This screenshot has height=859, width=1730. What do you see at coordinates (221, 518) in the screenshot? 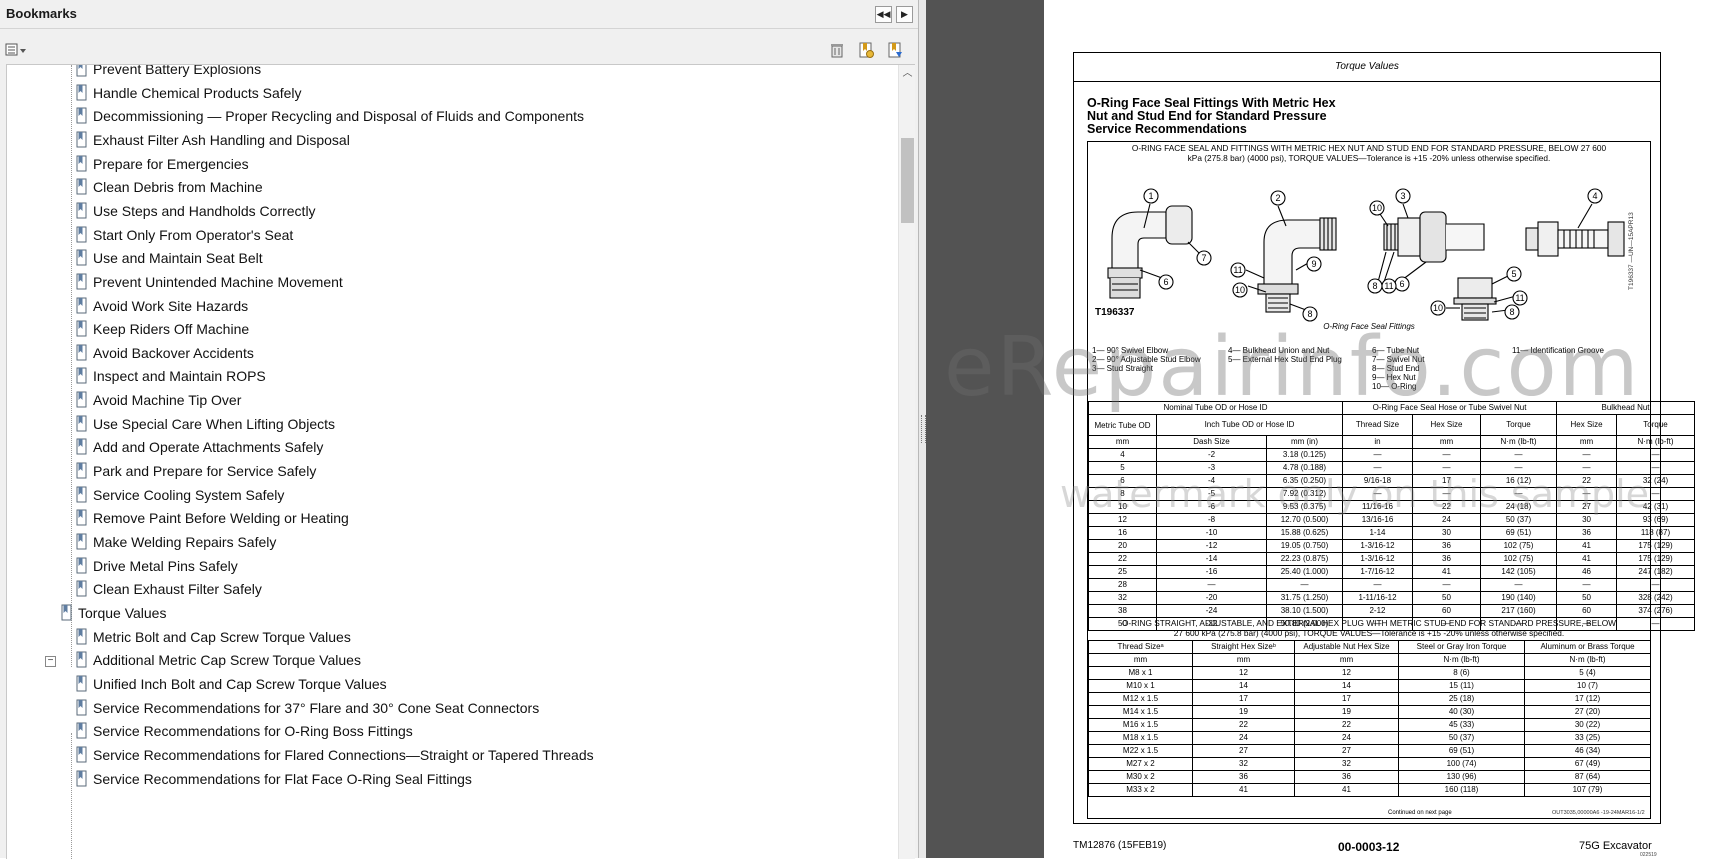
I see `bookmark-label: Remove Paint Before Welding or Heating` at bounding box center [221, 518].